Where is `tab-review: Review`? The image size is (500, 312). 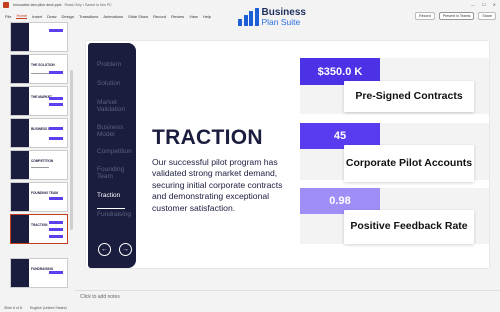 tab-review: Review is located at coordinates (177, 16).